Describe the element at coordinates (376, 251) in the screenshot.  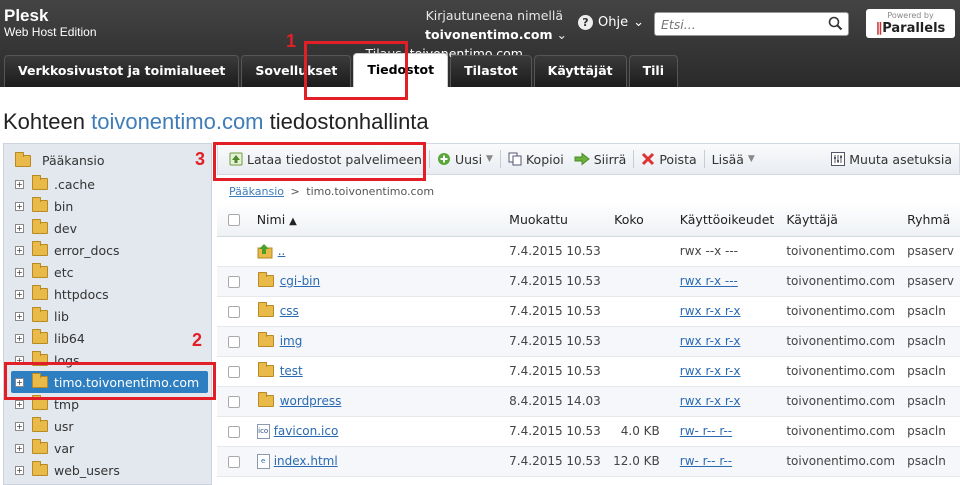
I see `name-cell: ..` at that location.